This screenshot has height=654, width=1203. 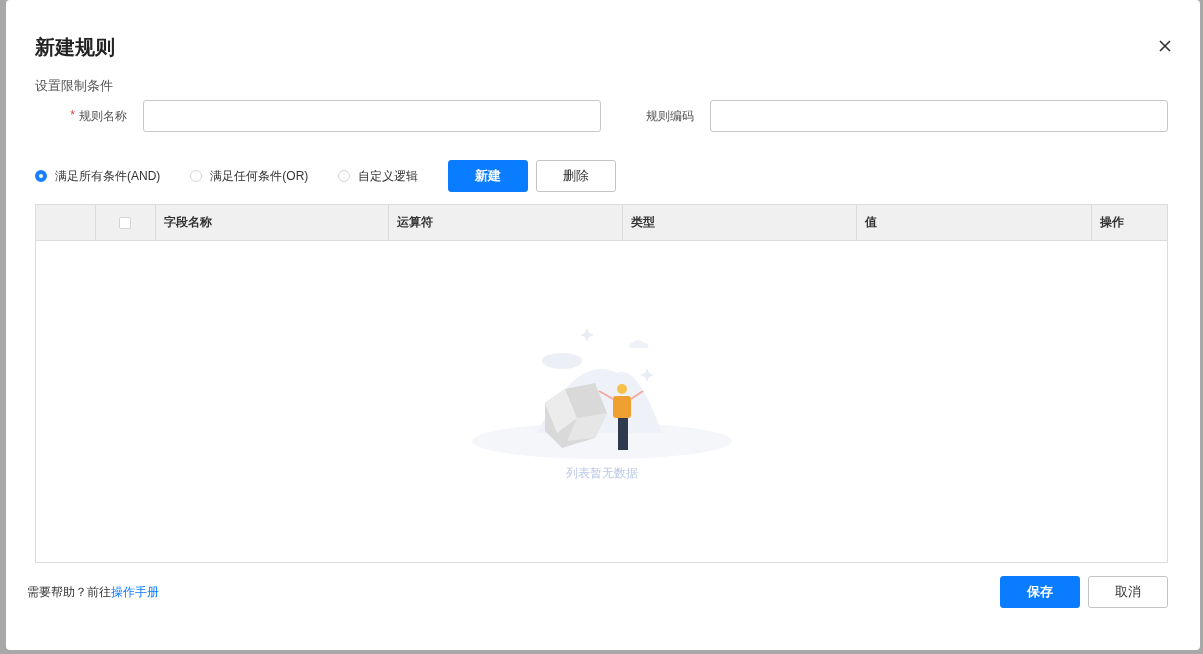 What do you see at coordinates (125, 222) in the screenshot?
I see `select-all-checkbox` at bounding box center [125, 222].